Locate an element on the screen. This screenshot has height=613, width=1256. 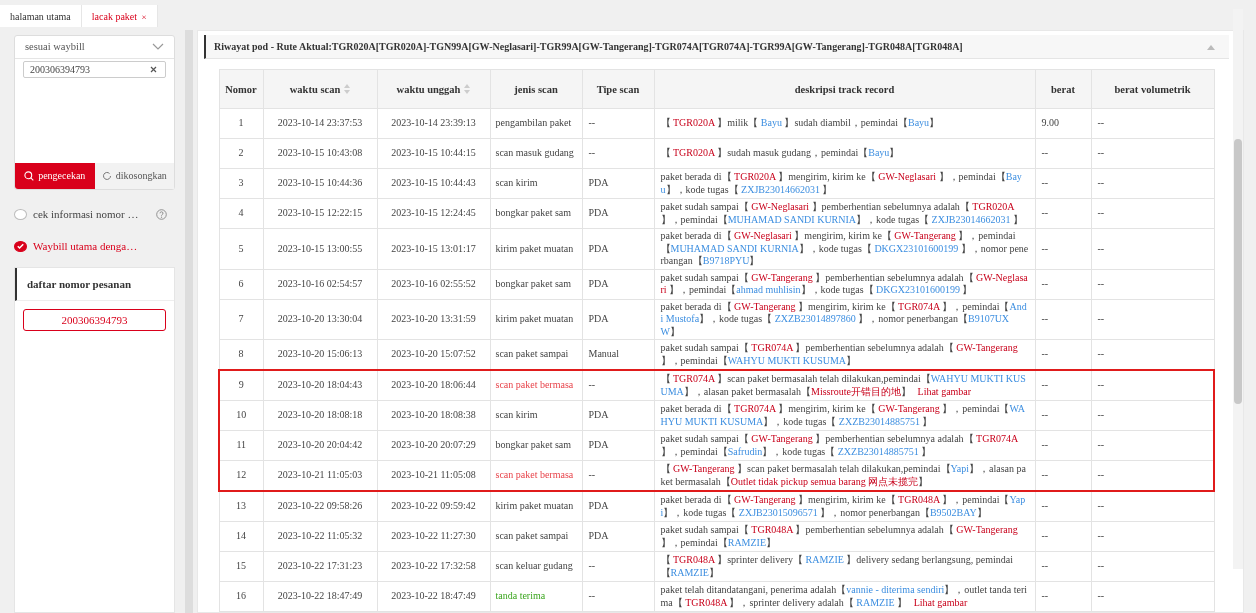
table-cell: 2023-10-15 13:00:55 is located at coordinates (320, 248).